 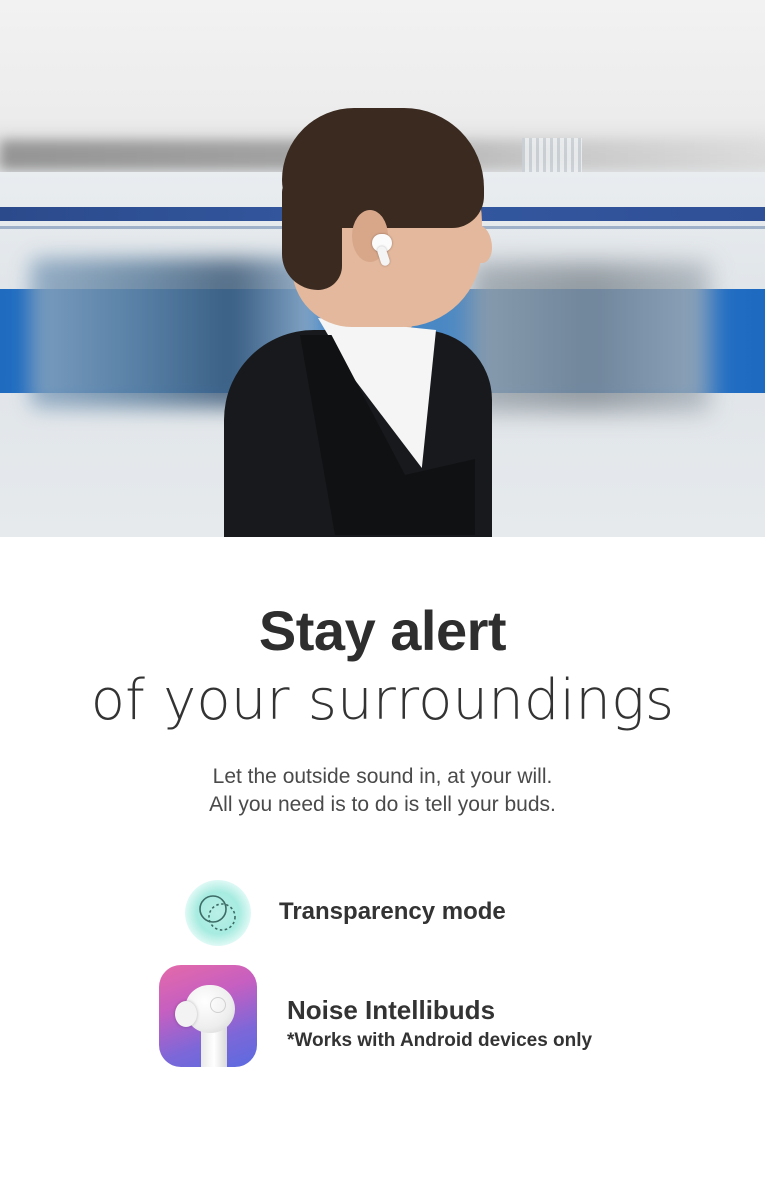 What do you see at coordinates (186, 1014) in the screenshot?
I see `app-icon-bud-tip` at bounding box center [186, 1014].